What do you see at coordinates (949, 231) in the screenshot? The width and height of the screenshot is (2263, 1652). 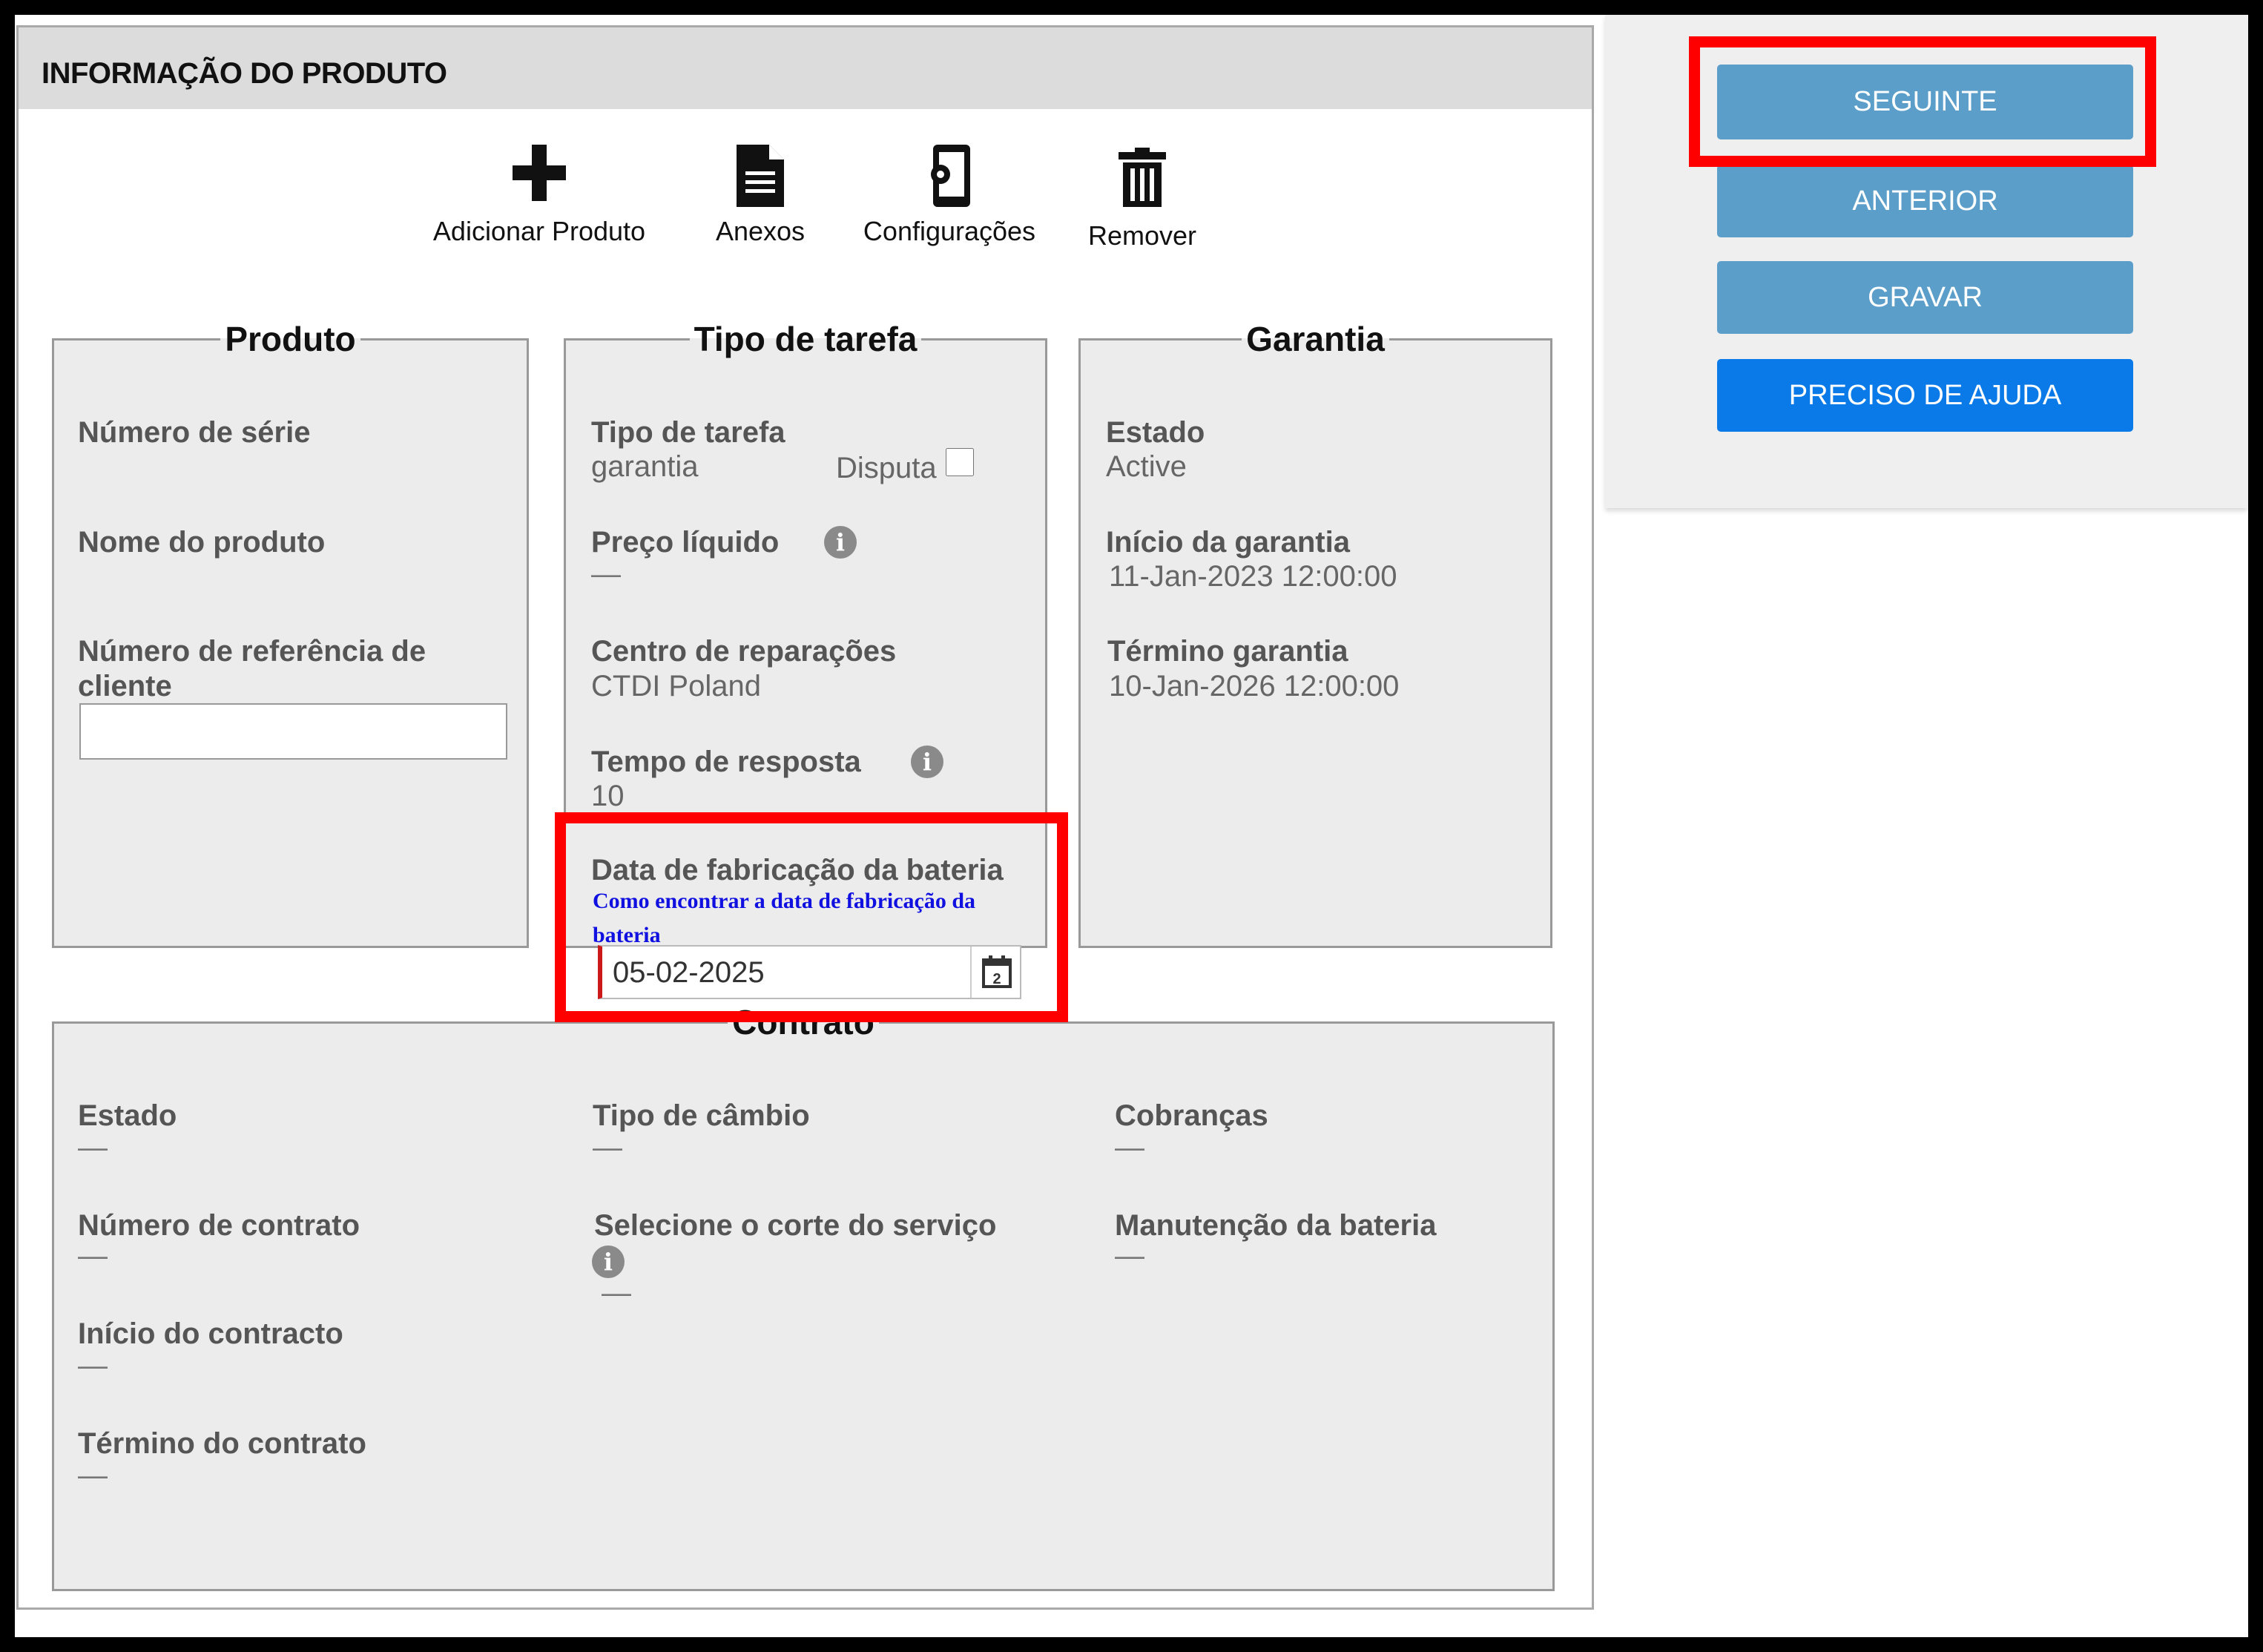 I see `settings-label: Configurações` at bounding box center [949, 231].